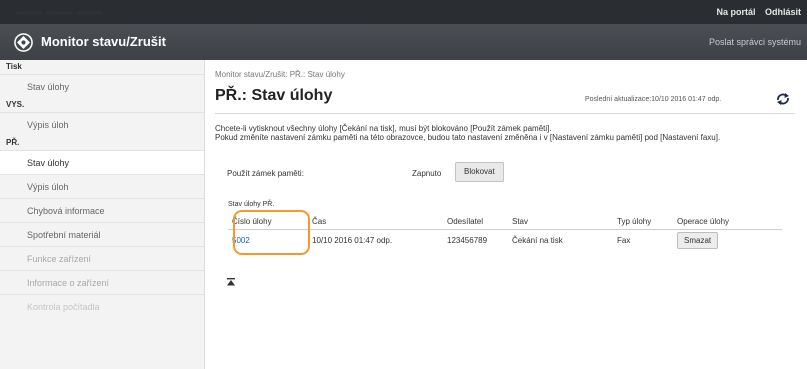 The width and height of the screenshot is (807, 369). What do you see at coordinates (505, 113) in the screenshot?
I see `title-divider` at bounding box center [505, 113].